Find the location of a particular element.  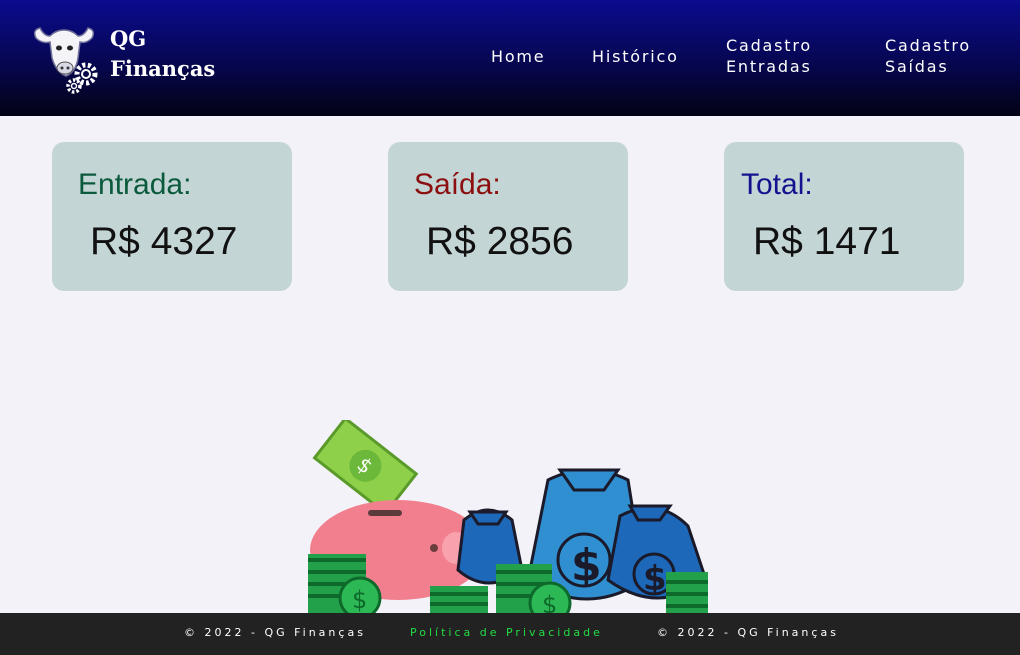

card-entrada: Entrada: R$ 4327 is located at coordinates (172, 216).